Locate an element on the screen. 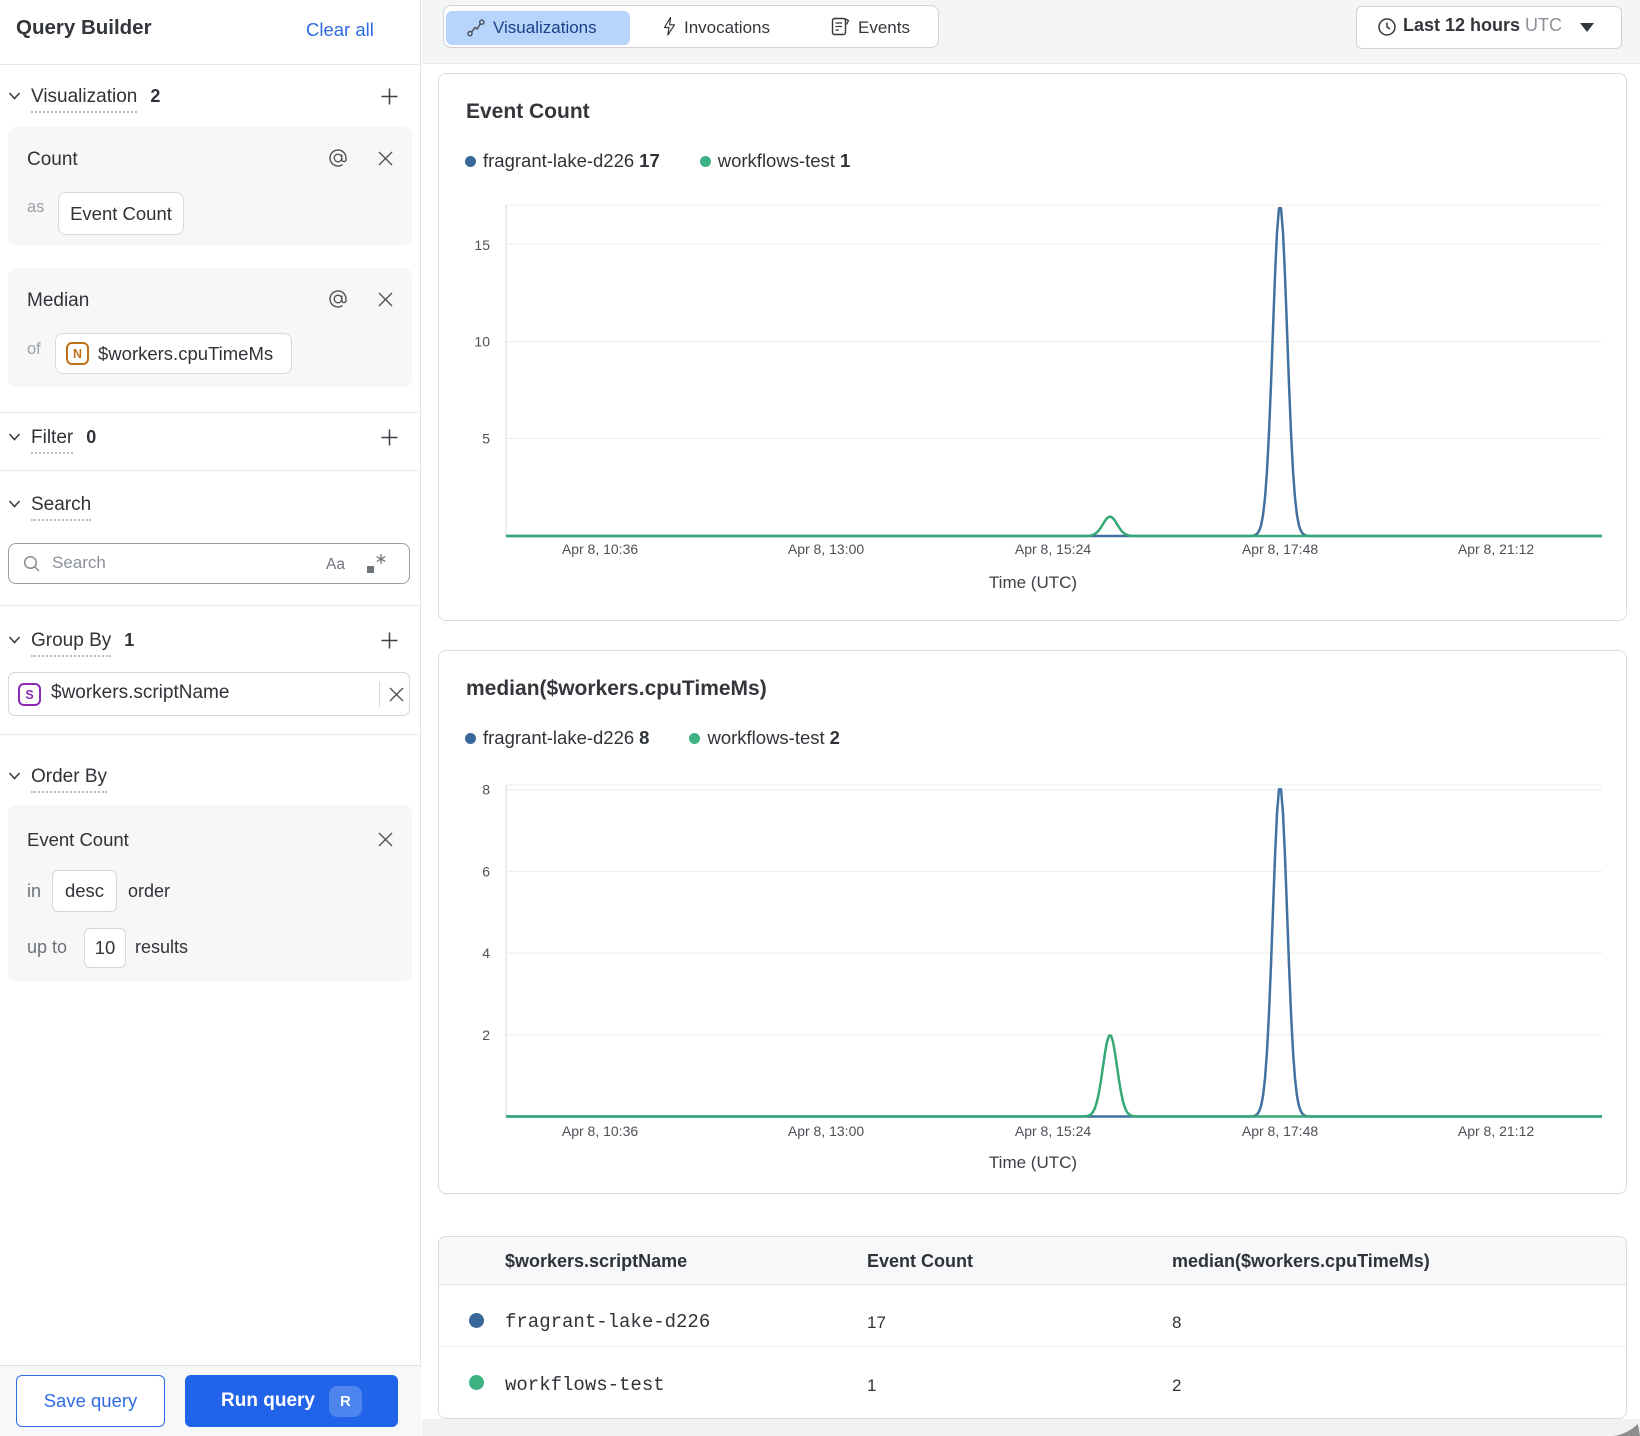  svg-text: 10 is located at coordinates (482, 342).